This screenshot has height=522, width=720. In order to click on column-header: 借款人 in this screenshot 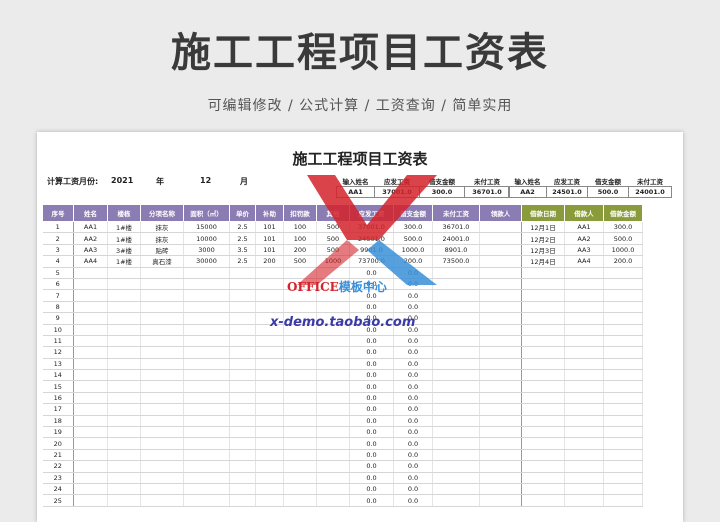, I will do `click(584, 213)`.